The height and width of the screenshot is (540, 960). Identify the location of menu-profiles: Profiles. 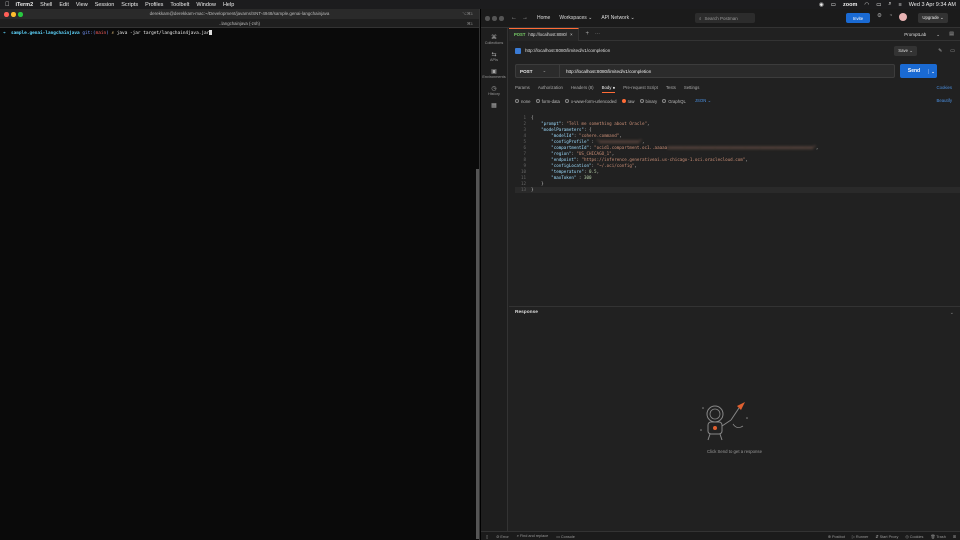
(154, 5).